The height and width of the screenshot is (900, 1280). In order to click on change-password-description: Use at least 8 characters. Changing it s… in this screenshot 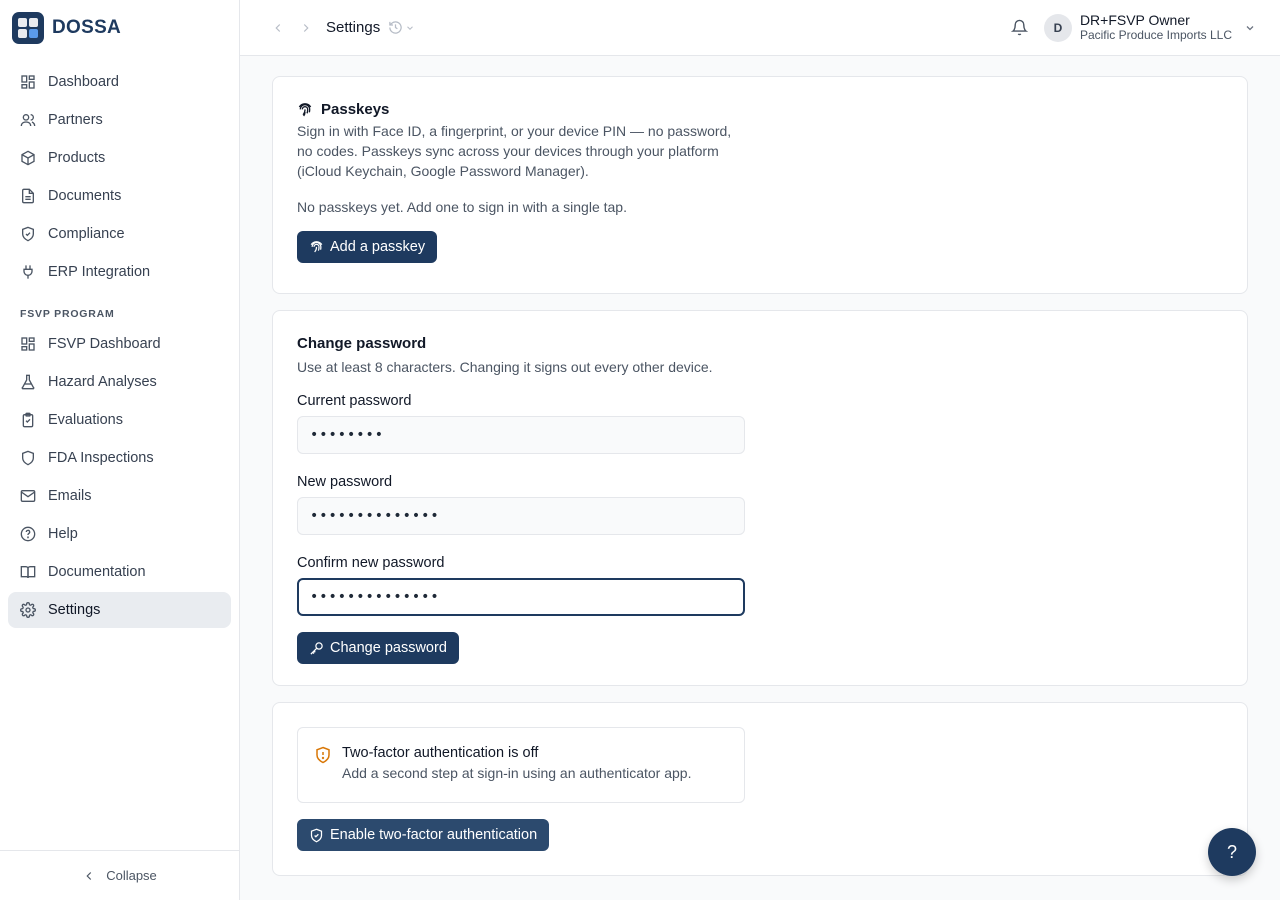, I will do `click(505, 367)`.